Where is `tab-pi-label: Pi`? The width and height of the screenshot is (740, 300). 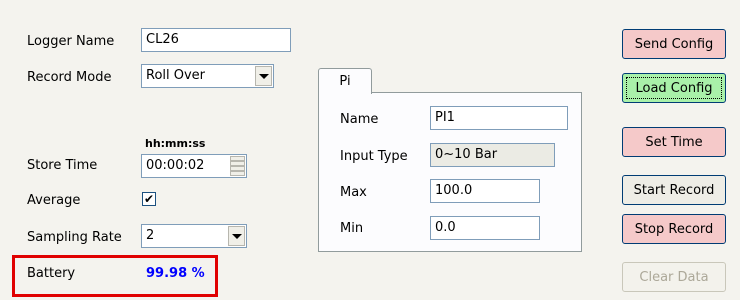
tab-pi-label: Pi is located at coordinates (345, 81).